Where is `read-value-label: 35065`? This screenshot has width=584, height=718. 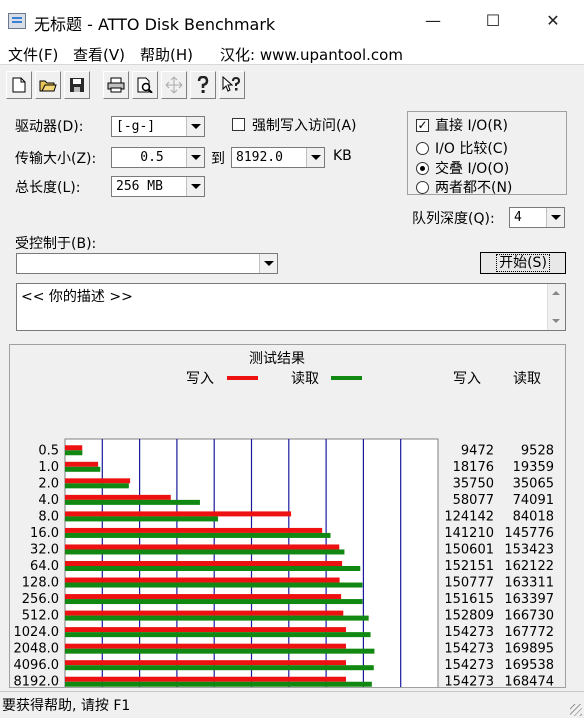 read-value-label: 35065 is located at coordinates (533, 483).